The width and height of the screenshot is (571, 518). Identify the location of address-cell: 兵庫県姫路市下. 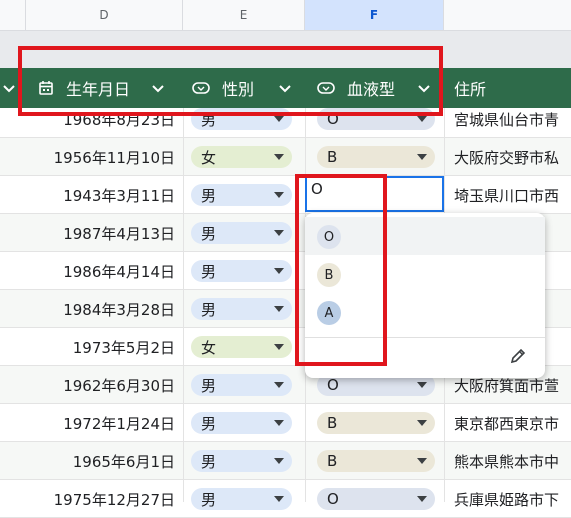
(507, 499).